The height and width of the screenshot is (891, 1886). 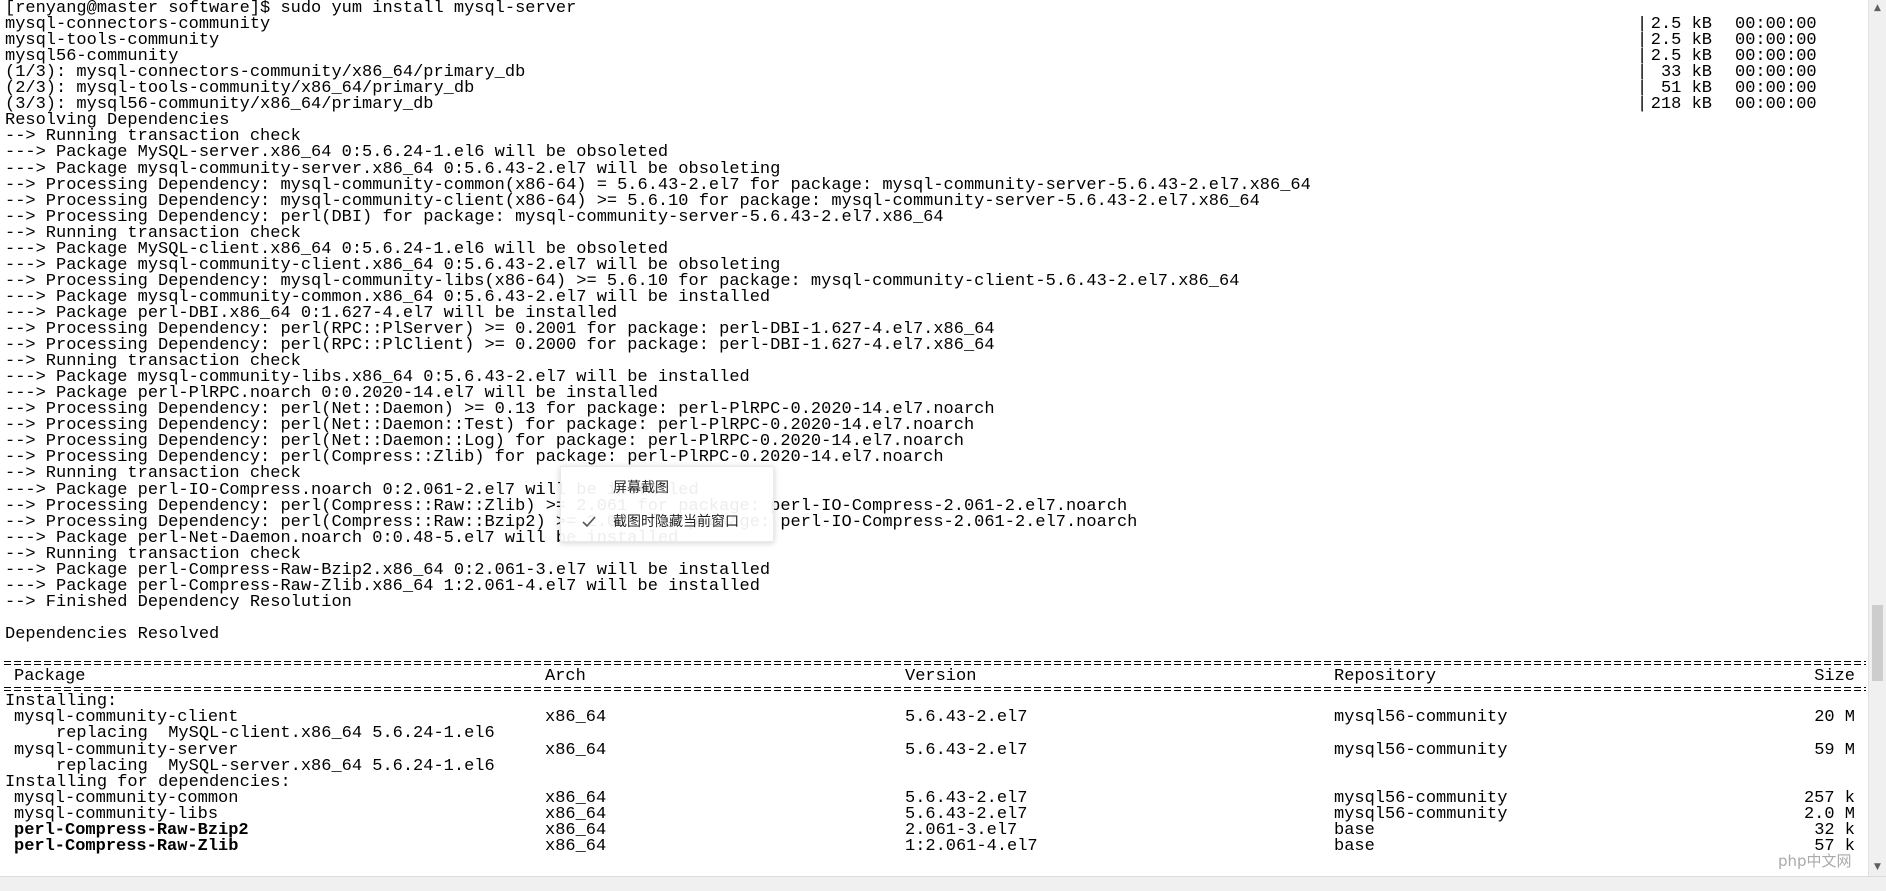 I want to click on table-cell-size: 20 M, so click(x=1834, y=717).